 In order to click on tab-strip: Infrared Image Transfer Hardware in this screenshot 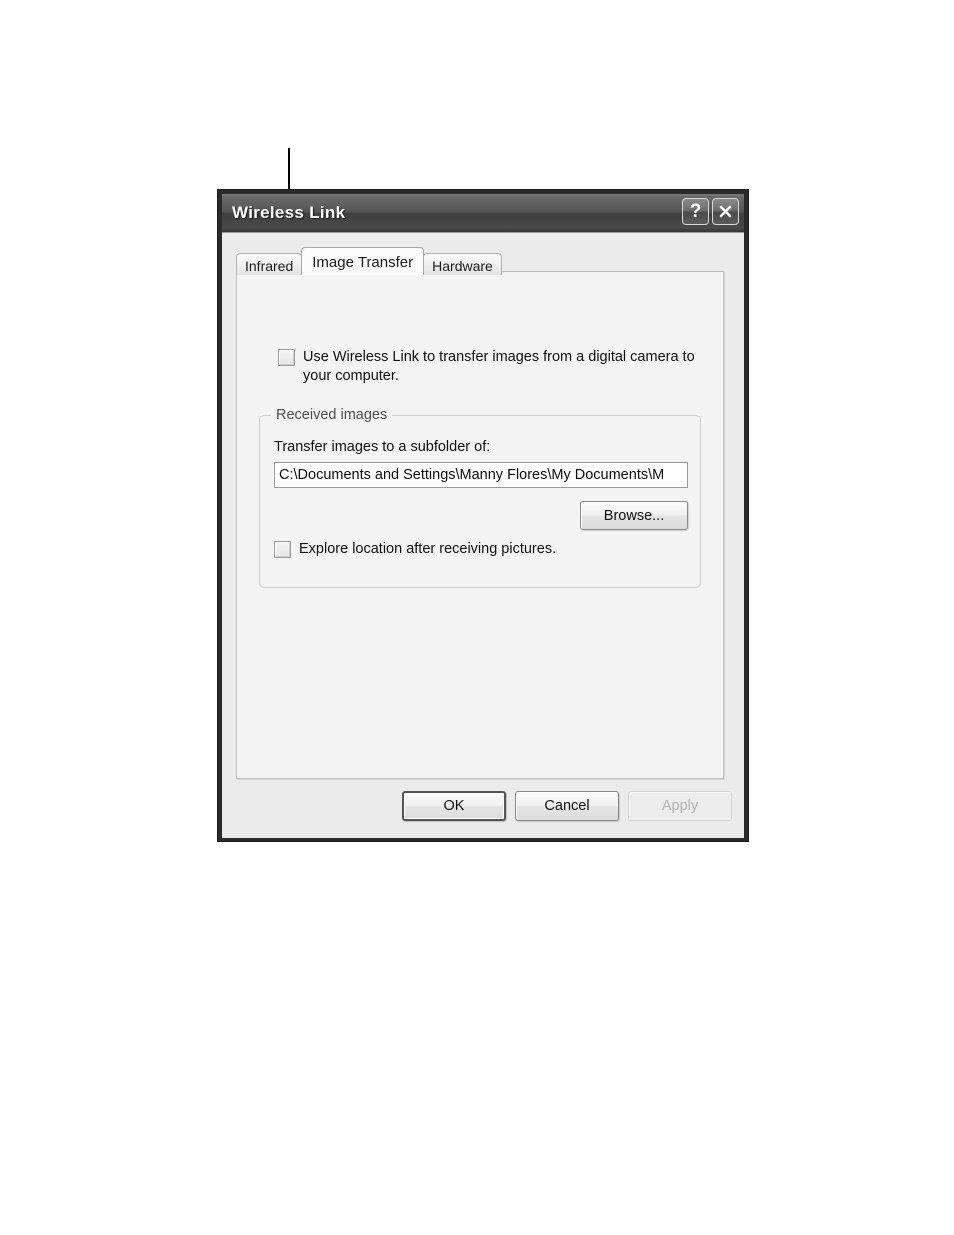, I will do `click(369, 259)`.